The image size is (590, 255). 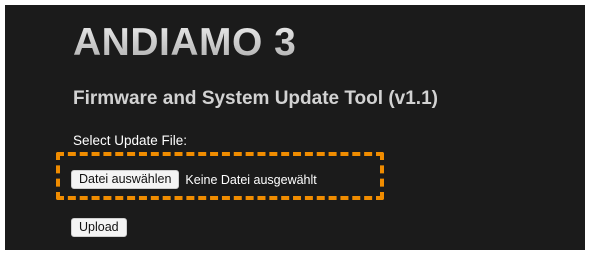 I want to click on page-subtitle: Firmware and System Update Tool (v1.1), so click(x=255, y=98).